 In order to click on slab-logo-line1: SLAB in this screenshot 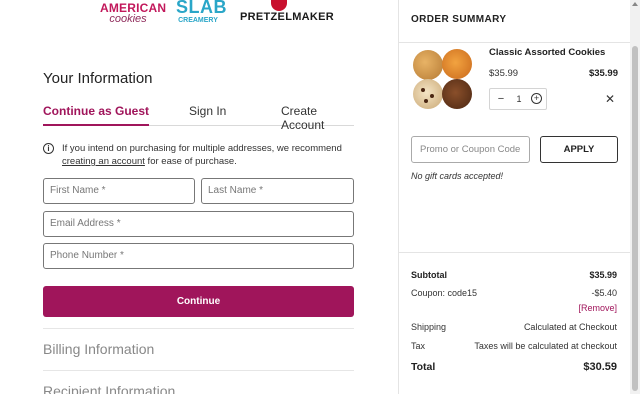, I will do `click(201, 8)`.